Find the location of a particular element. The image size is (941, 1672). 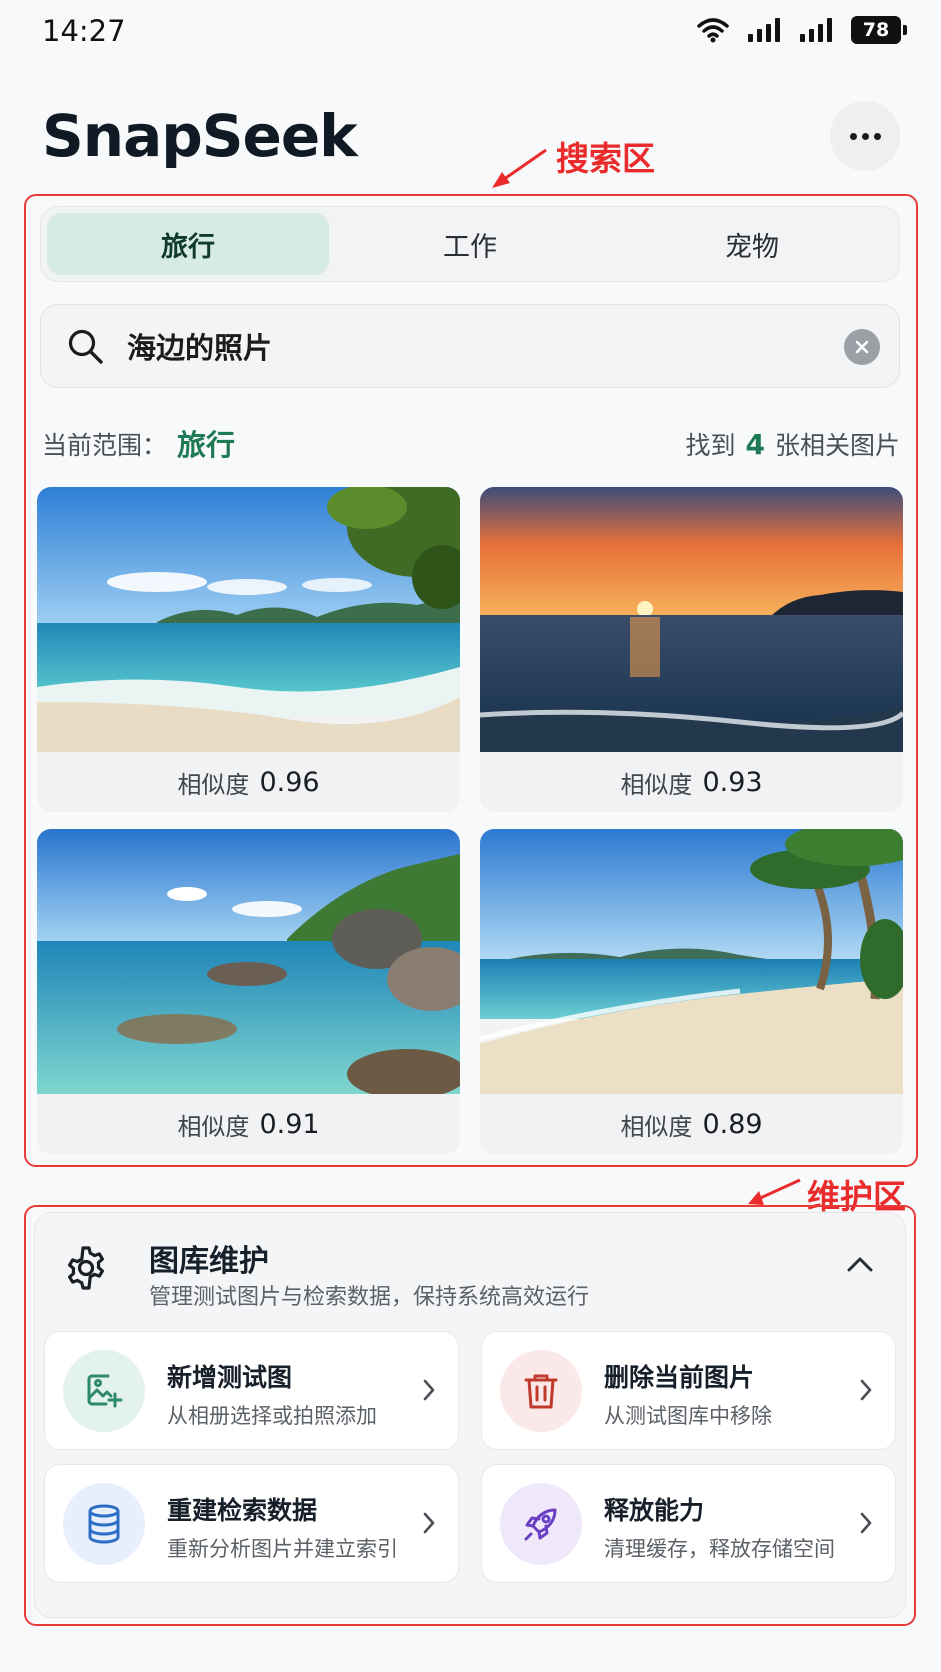

action-title: 删除当前图片 is located at coordinates (679, 1377).